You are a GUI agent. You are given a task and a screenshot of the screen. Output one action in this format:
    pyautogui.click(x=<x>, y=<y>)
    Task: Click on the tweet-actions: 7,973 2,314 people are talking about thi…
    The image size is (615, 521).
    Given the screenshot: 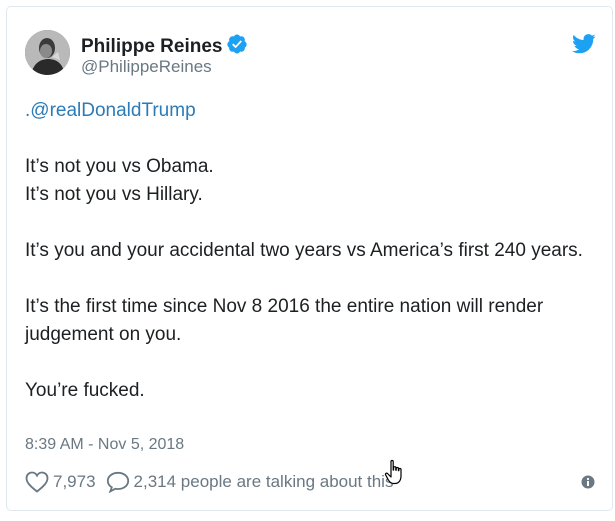 What is the action you would take?
    pyautogui.click(x=209, y=482)
    